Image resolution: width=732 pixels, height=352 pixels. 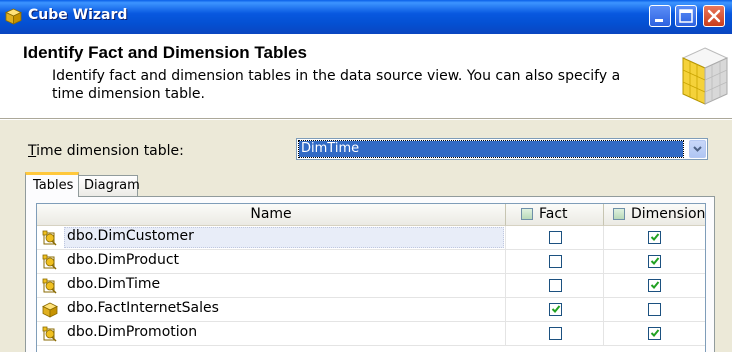 I want to click on name-cell: dbo.DimTime, so click(x=271, y=286).